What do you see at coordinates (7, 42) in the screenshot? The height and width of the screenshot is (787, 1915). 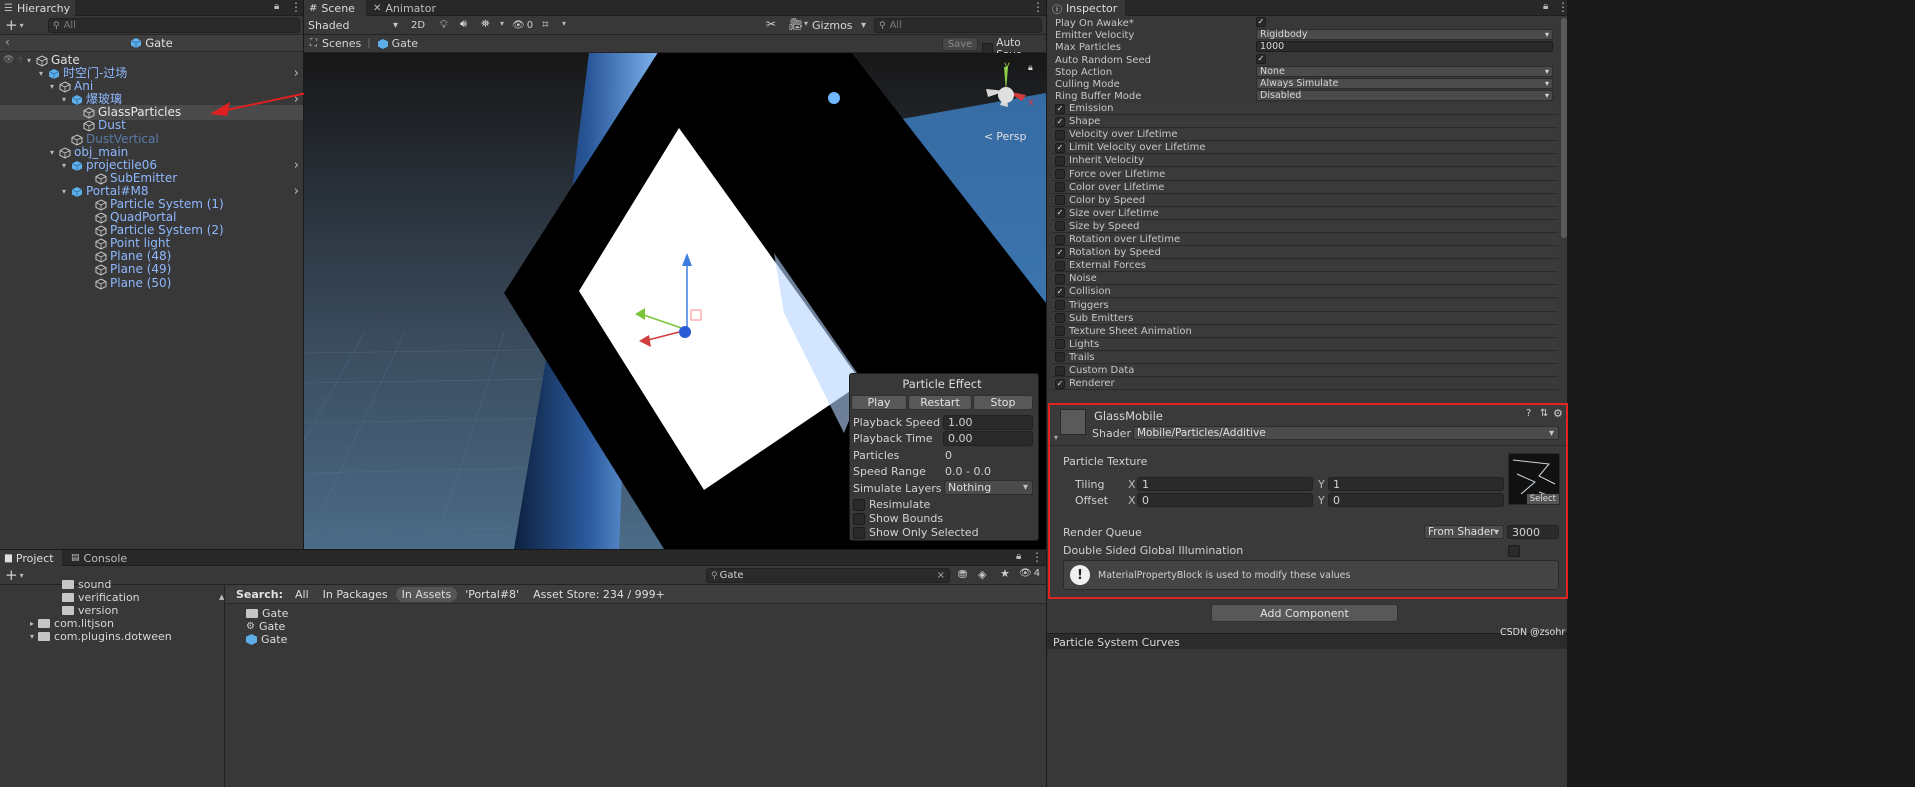 I see `back-icon: ‹` at bounding box center [7, 42].